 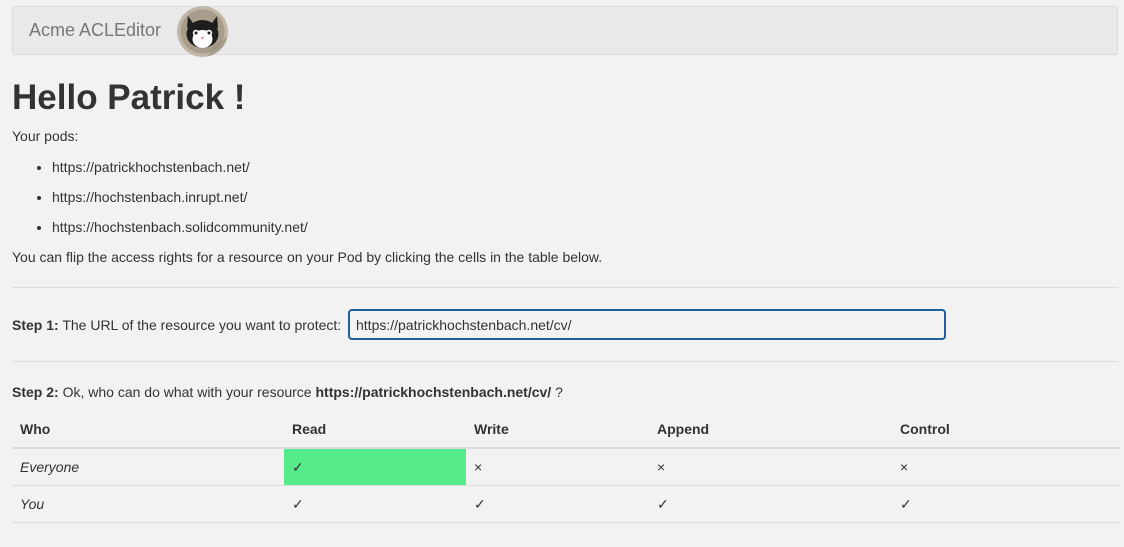 I want to click on cat-avatar-icon, so click(x=202, y=31).